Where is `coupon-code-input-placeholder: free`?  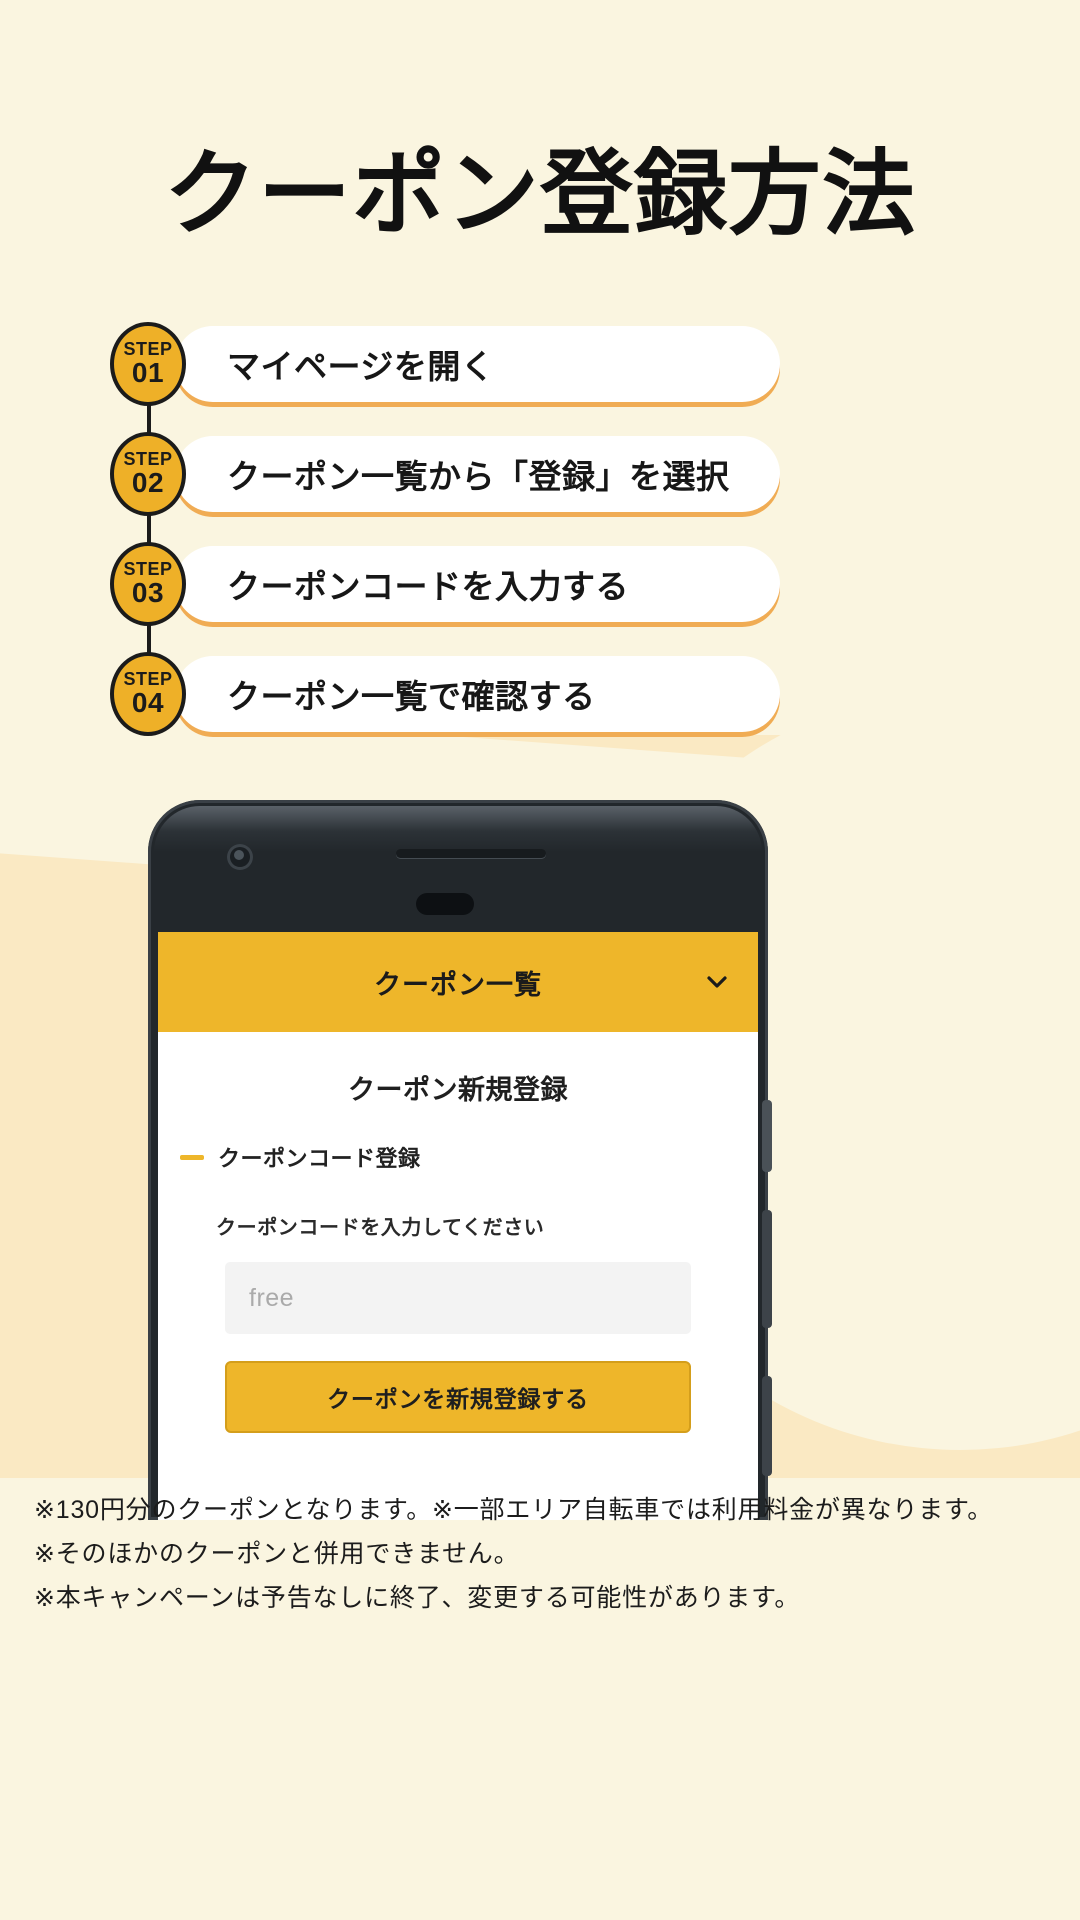
coupon-code-input-placeholder: free is located at coordinates (272, 1297).